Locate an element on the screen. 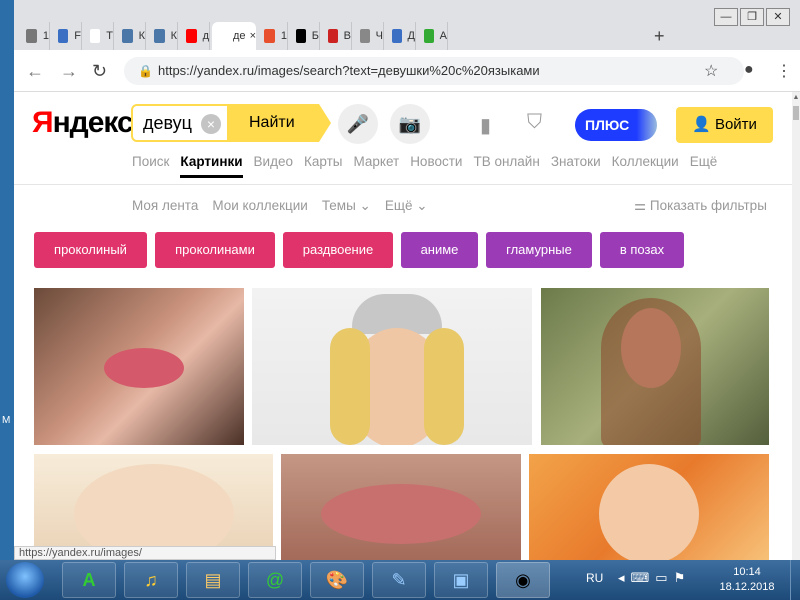 The image size is (800, 600). system-tray: ◂⌨▭⚑ is located at coordinates (654, 578).